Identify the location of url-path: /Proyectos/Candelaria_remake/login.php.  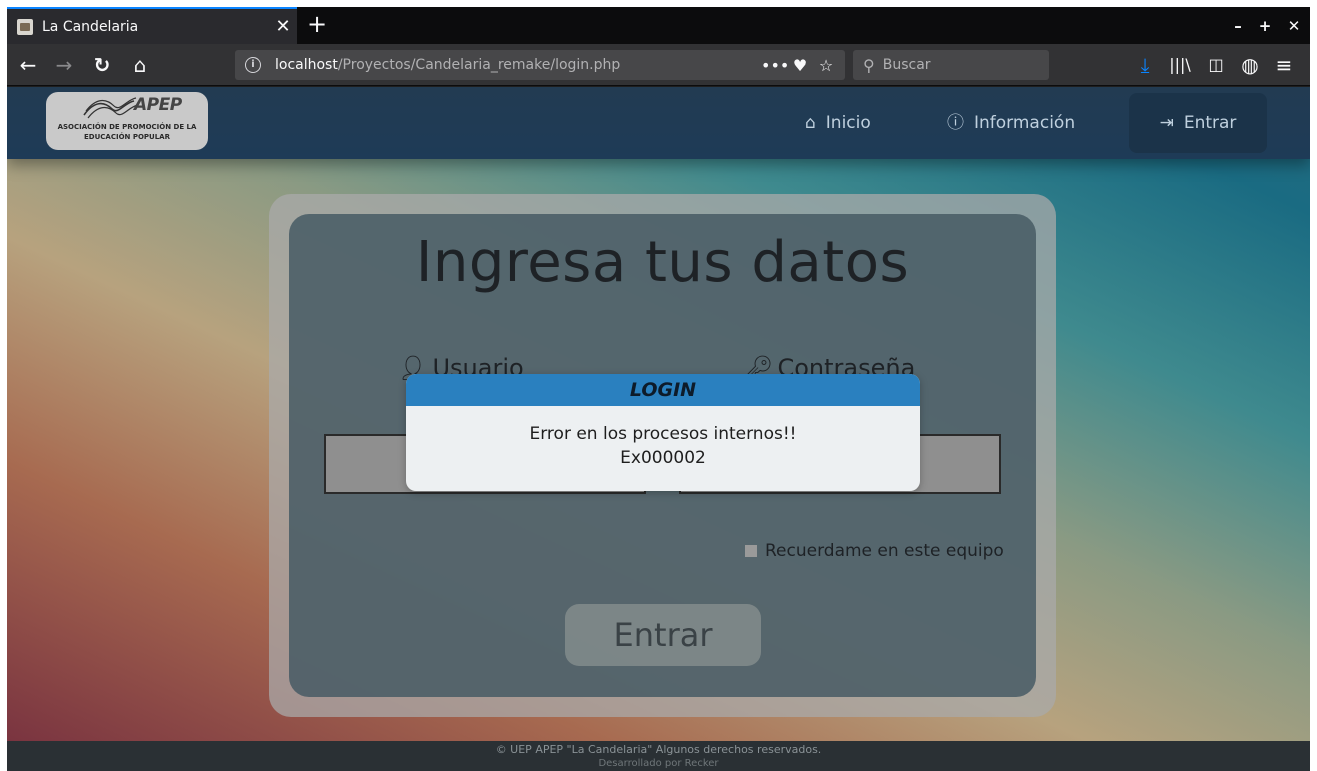
(479, 65).